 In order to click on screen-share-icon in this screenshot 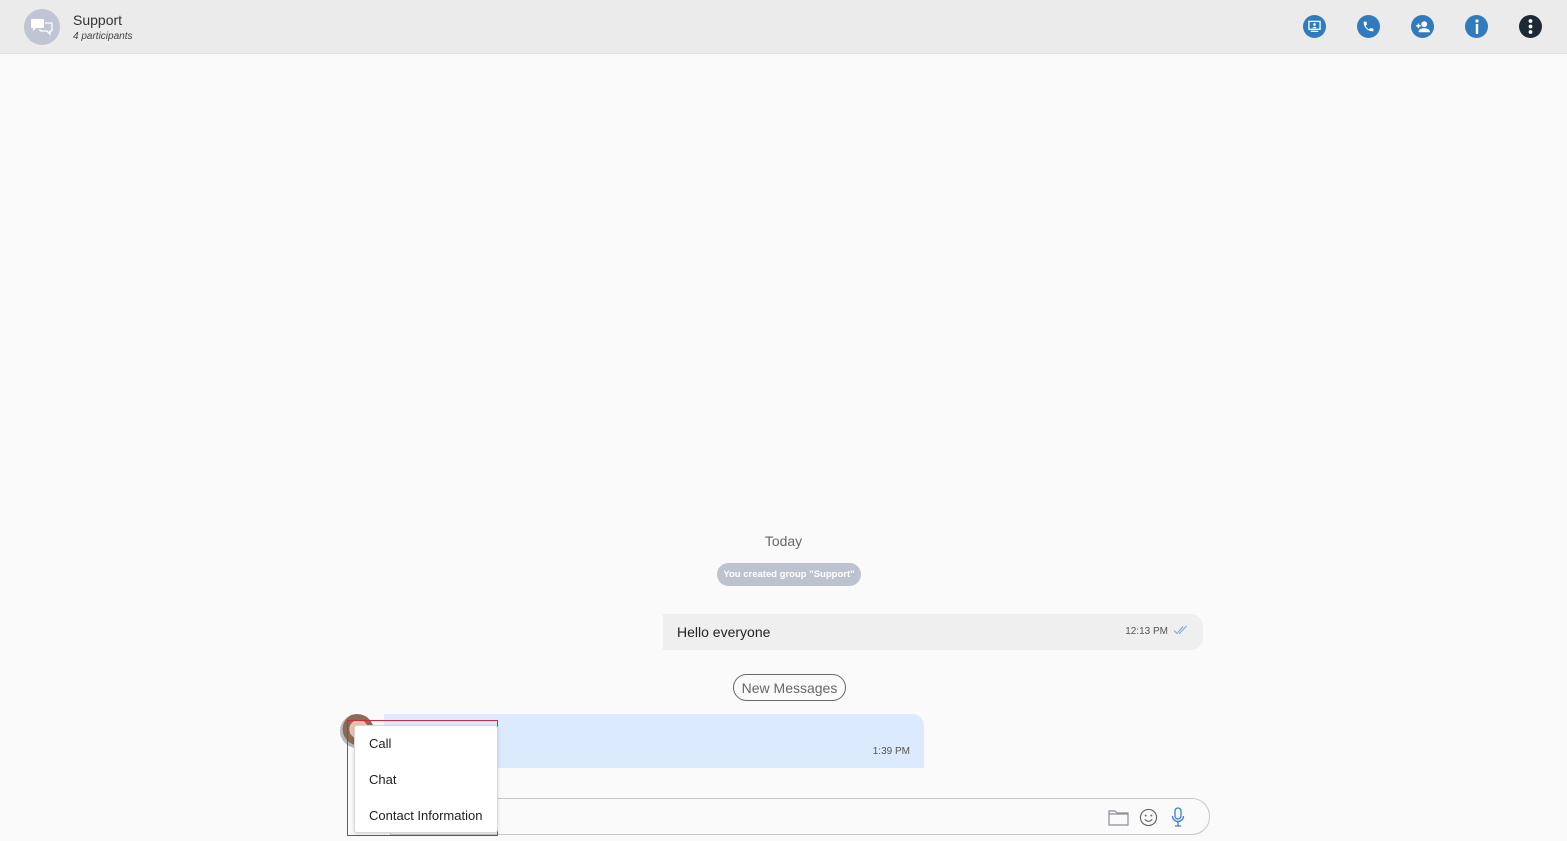, I will do `click(1314, 26)`.